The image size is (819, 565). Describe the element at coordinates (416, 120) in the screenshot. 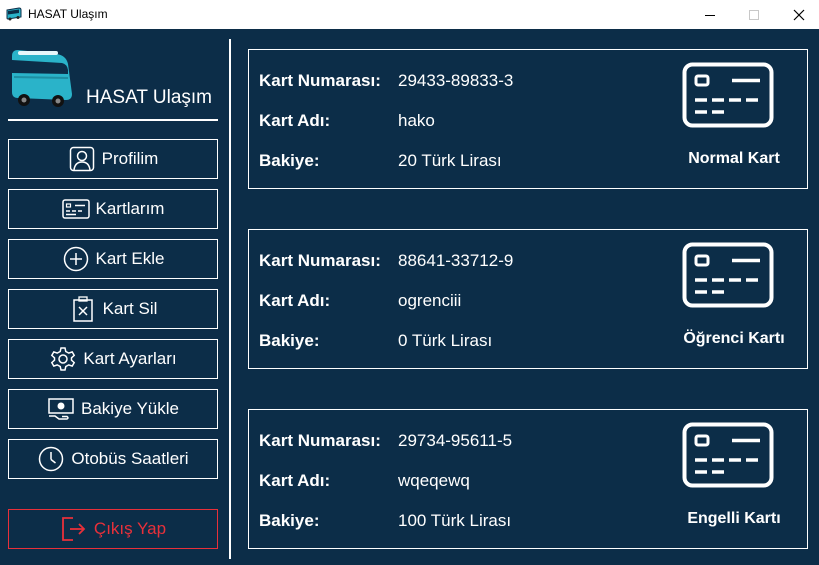

I see `card-name-value: hako` at that location.